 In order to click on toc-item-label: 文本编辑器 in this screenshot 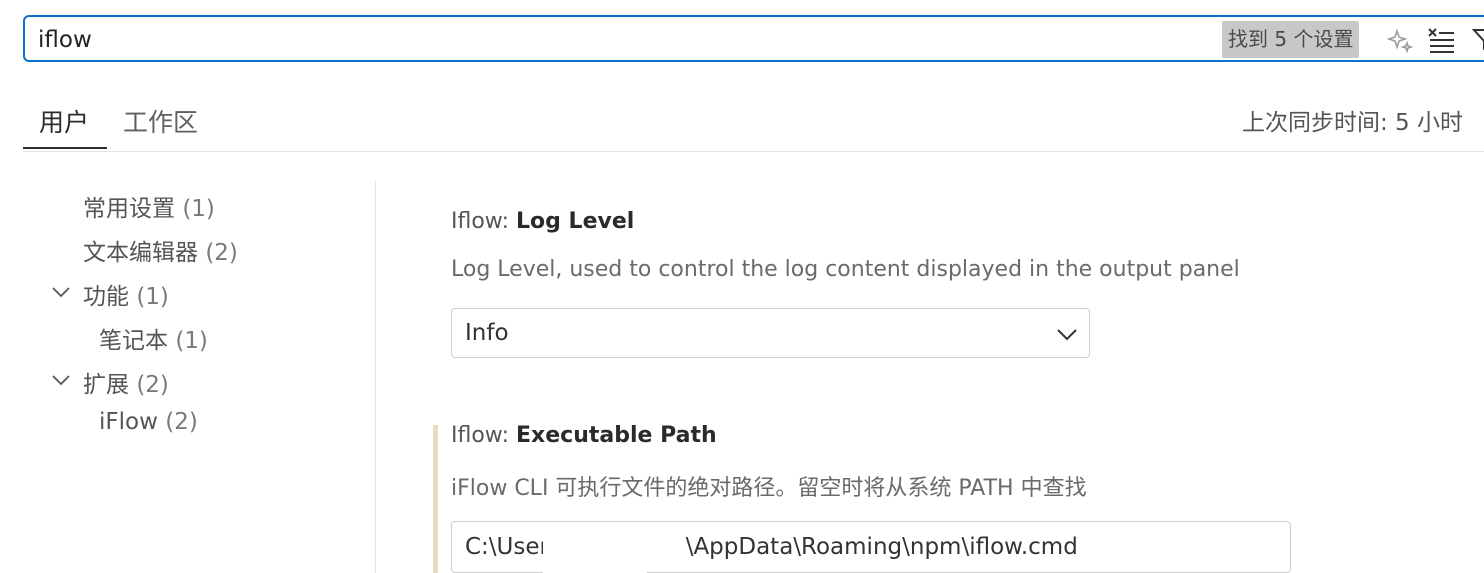, I will do `click(140, 253)`.